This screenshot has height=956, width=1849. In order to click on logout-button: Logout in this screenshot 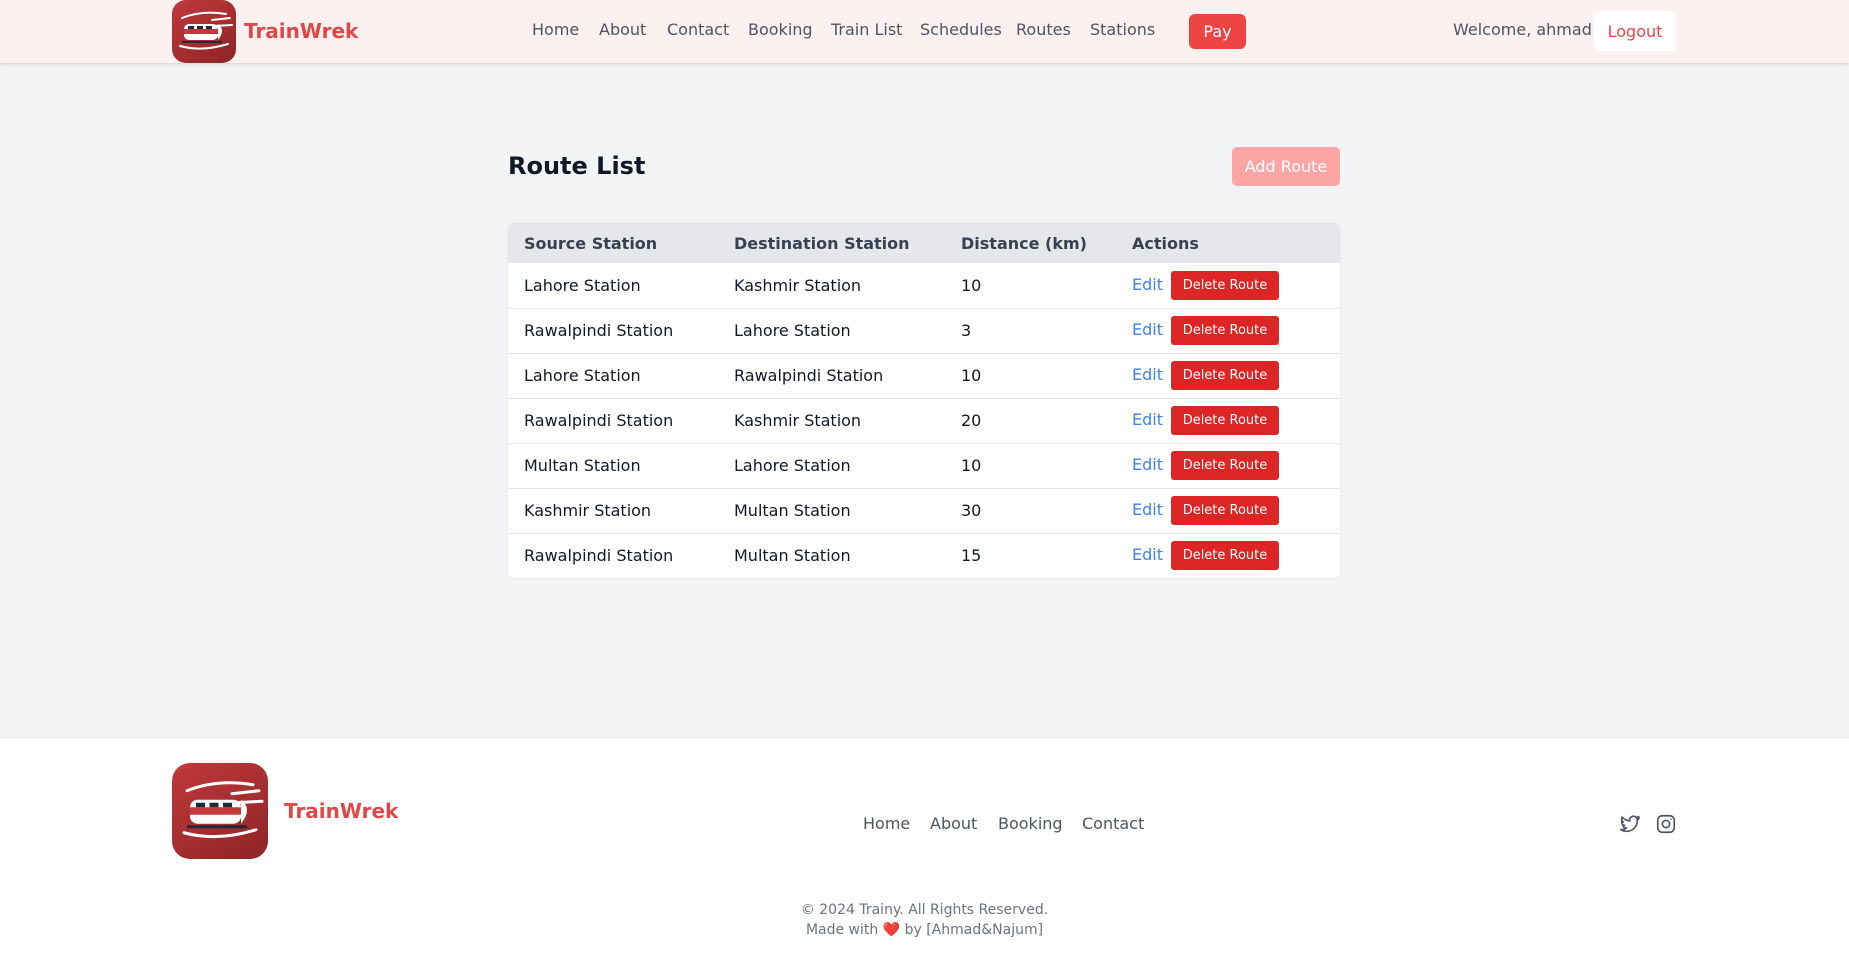, I will do `click(1635, 31)`.